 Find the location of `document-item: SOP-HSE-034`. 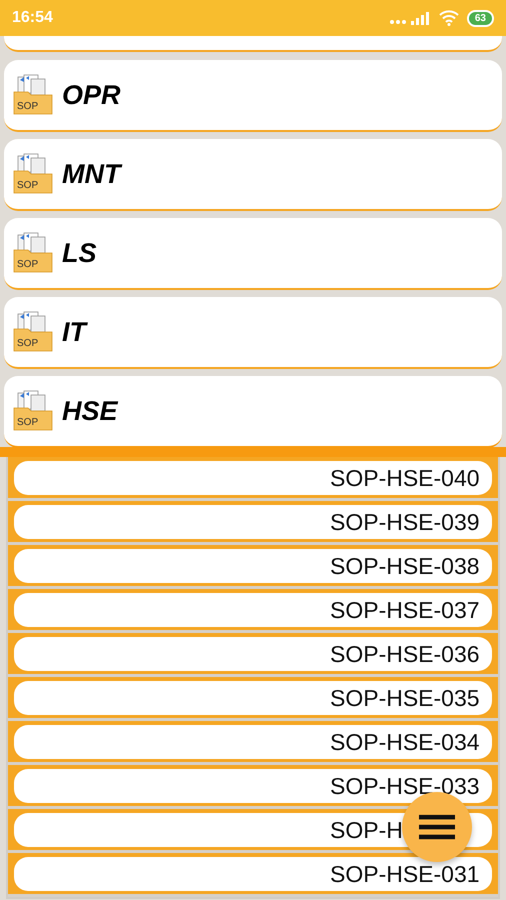

document-item: SOP-HSE-034 is located at coordinates (253, 742).